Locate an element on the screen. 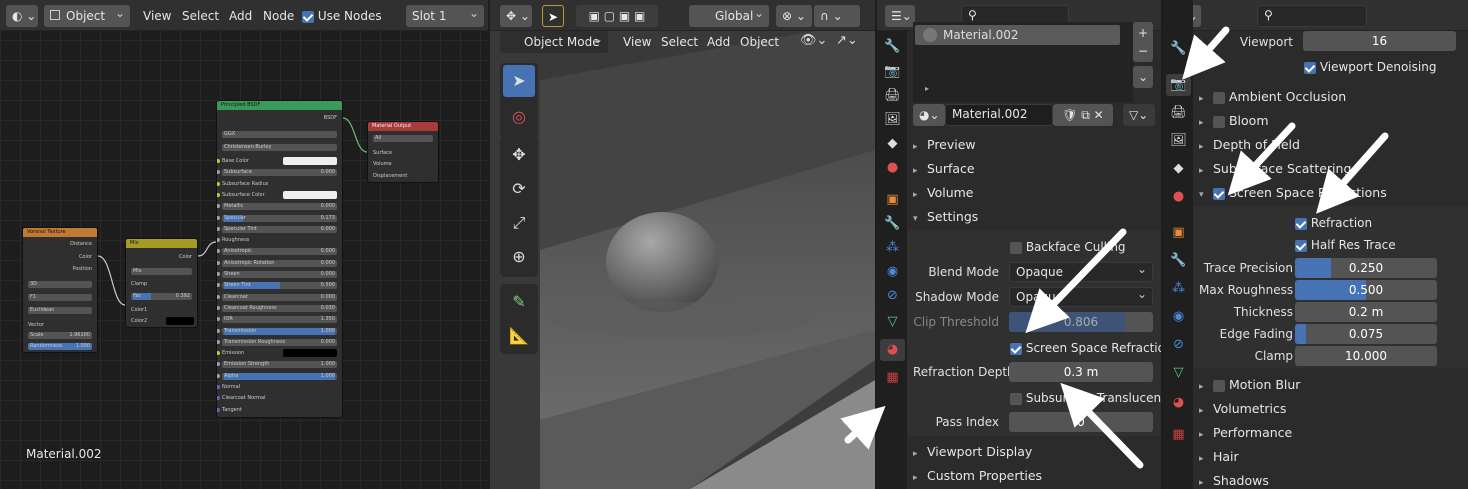 This screenshot has height=489, width=1468. transform-icon: ⊕ is located at coordinates (519, 257).